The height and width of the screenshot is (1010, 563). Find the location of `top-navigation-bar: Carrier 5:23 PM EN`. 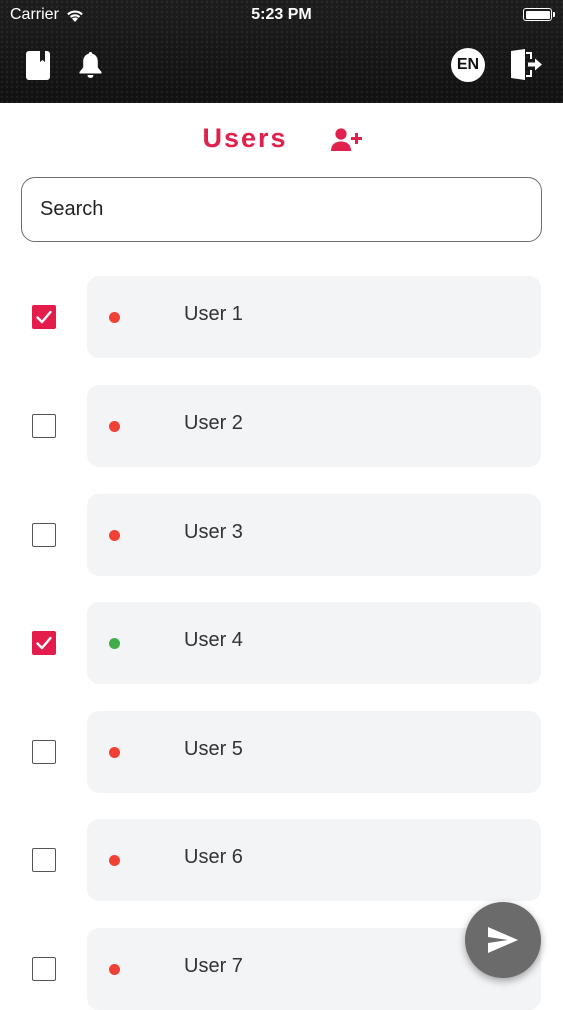

top-navigation-bar: Carrier 5:23 PM EN is located at coordinates (281, 51).